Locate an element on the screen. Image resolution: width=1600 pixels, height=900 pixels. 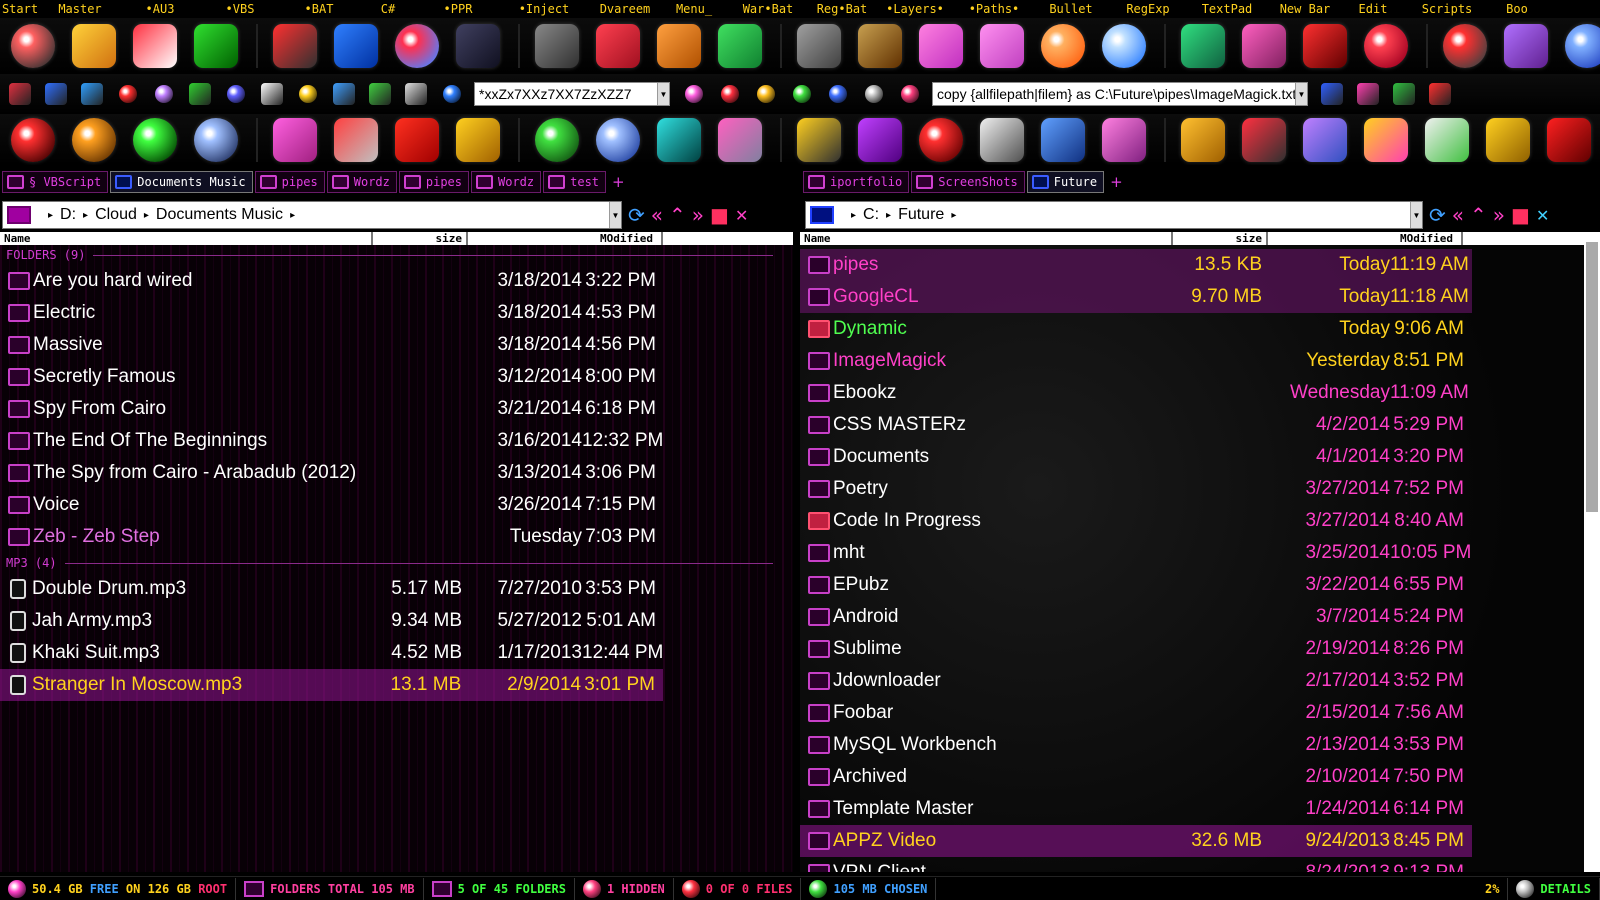
table-row: VPN Client 8/24/20139:13 PM is located at coordinates (1195, 864).